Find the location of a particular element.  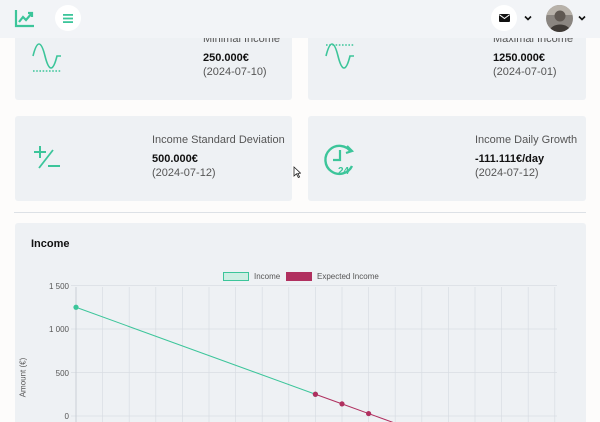

messages-button is located at coordinates (504, 18).